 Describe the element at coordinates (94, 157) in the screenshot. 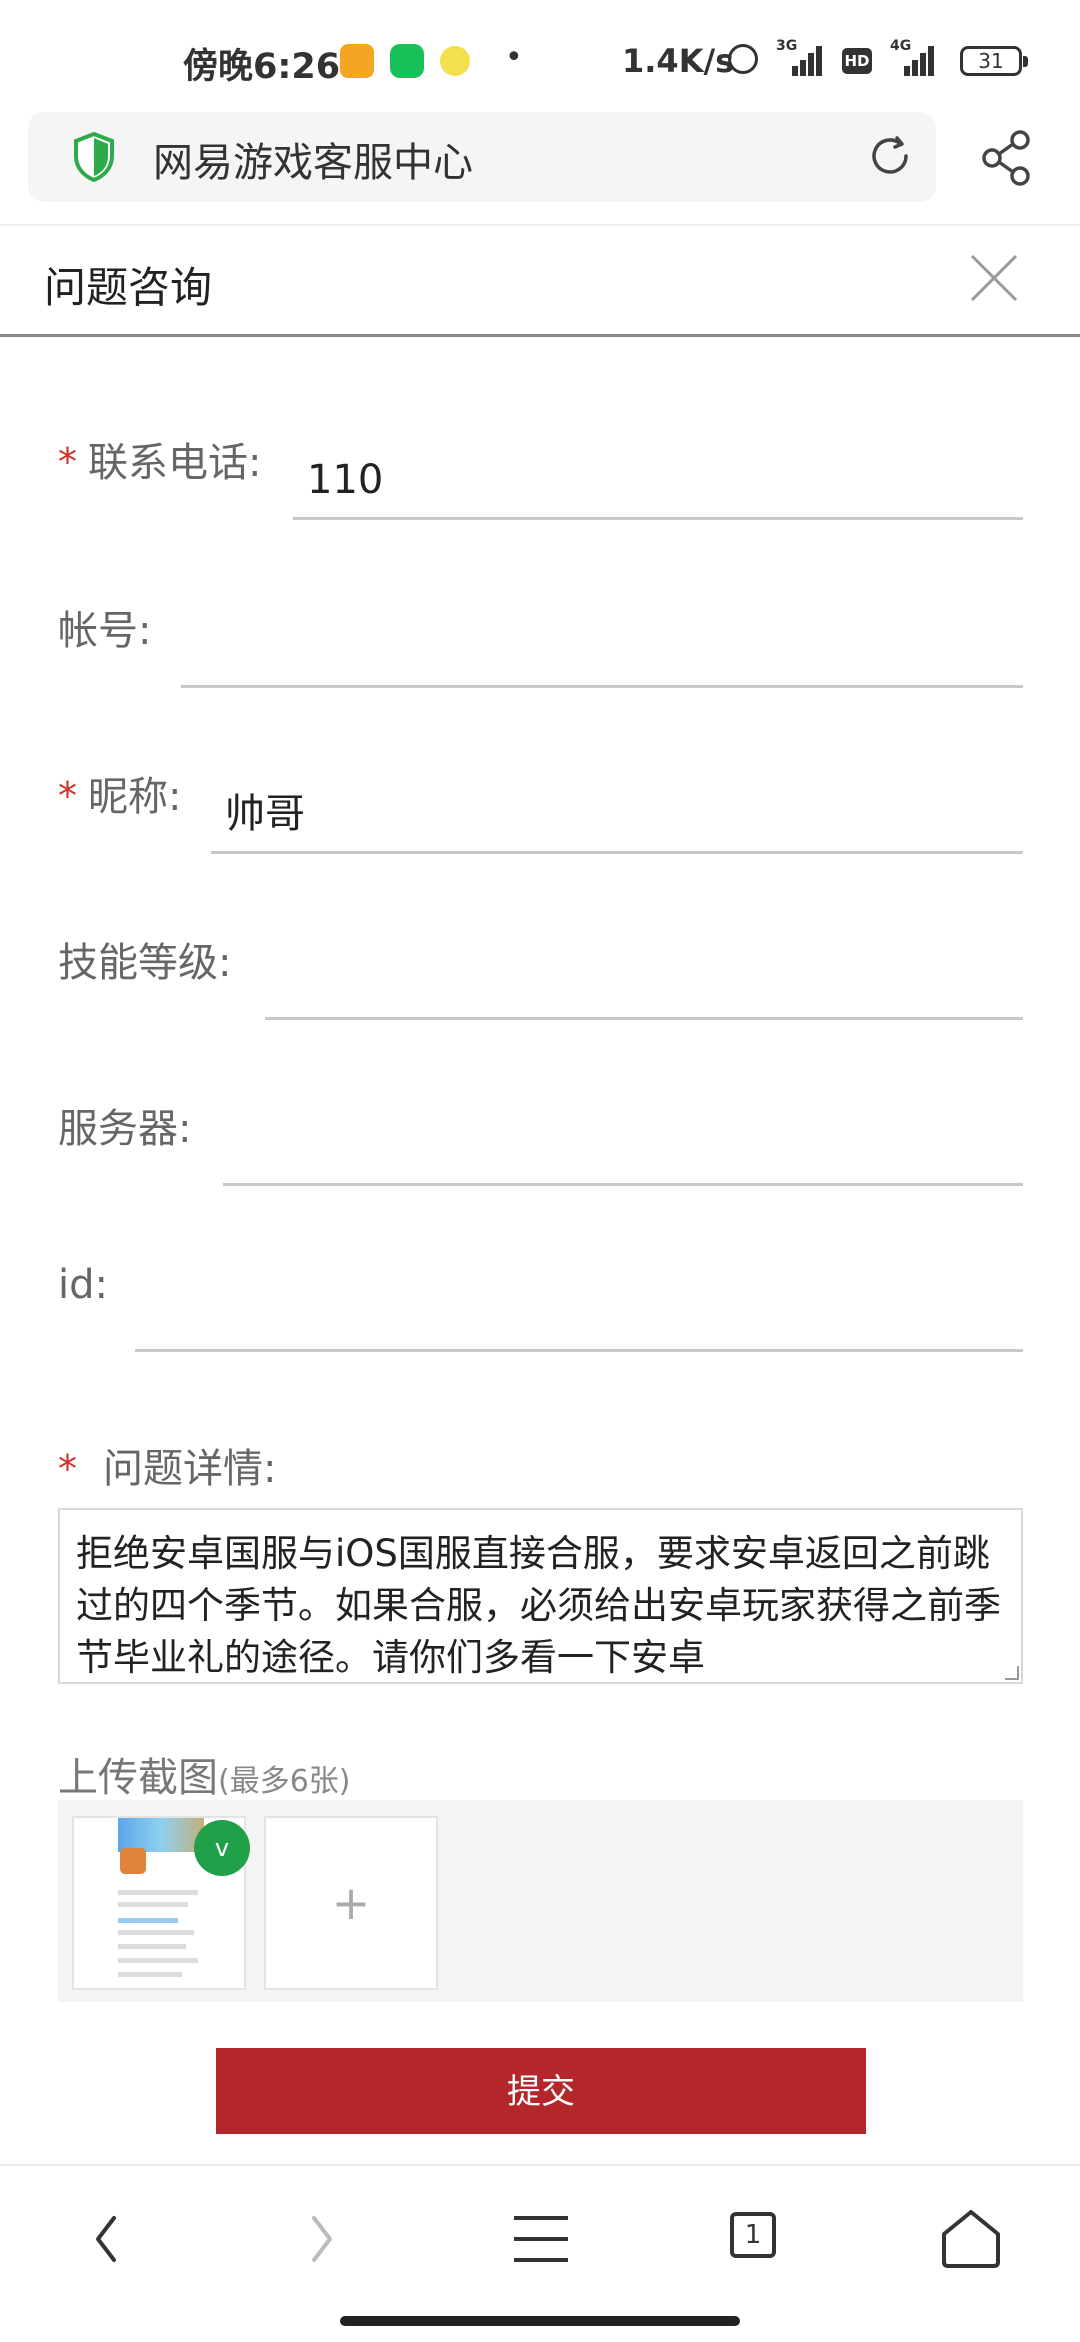

I see `shield-icon` at that location.